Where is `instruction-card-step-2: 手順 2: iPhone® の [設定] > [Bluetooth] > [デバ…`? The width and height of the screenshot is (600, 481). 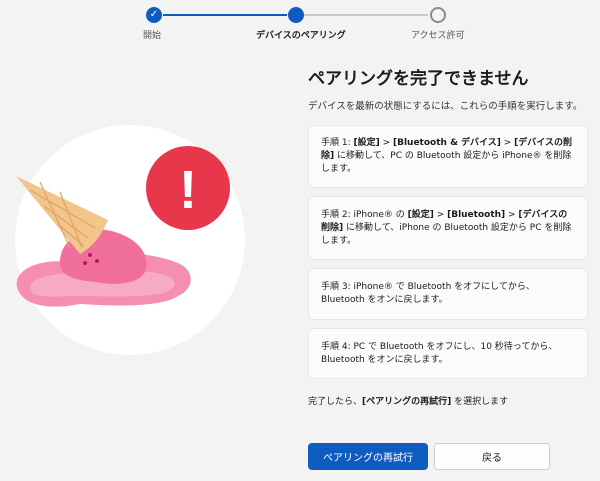 instruction-card-step-2: 手順 2: iPhone® の [設定] > [Bluetooth] > [デバ… is located at coordinates (448, 228).